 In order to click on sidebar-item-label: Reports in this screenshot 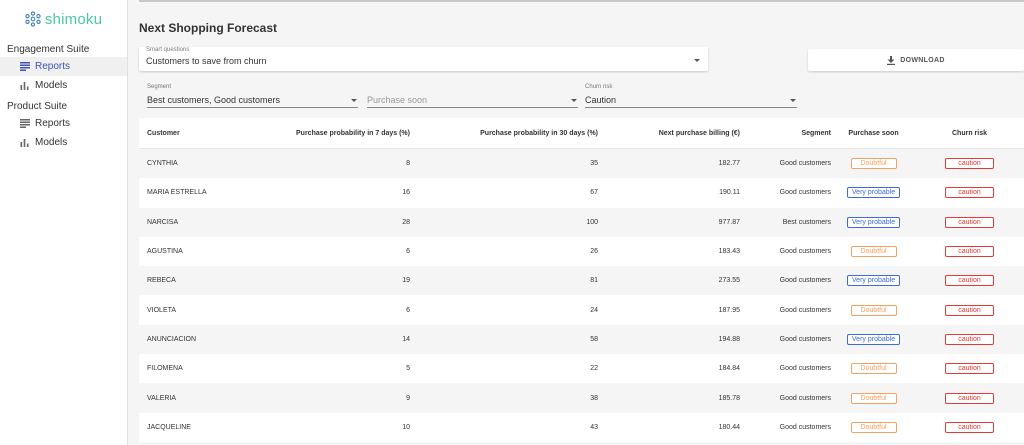, I will do `click(53, 66)`.